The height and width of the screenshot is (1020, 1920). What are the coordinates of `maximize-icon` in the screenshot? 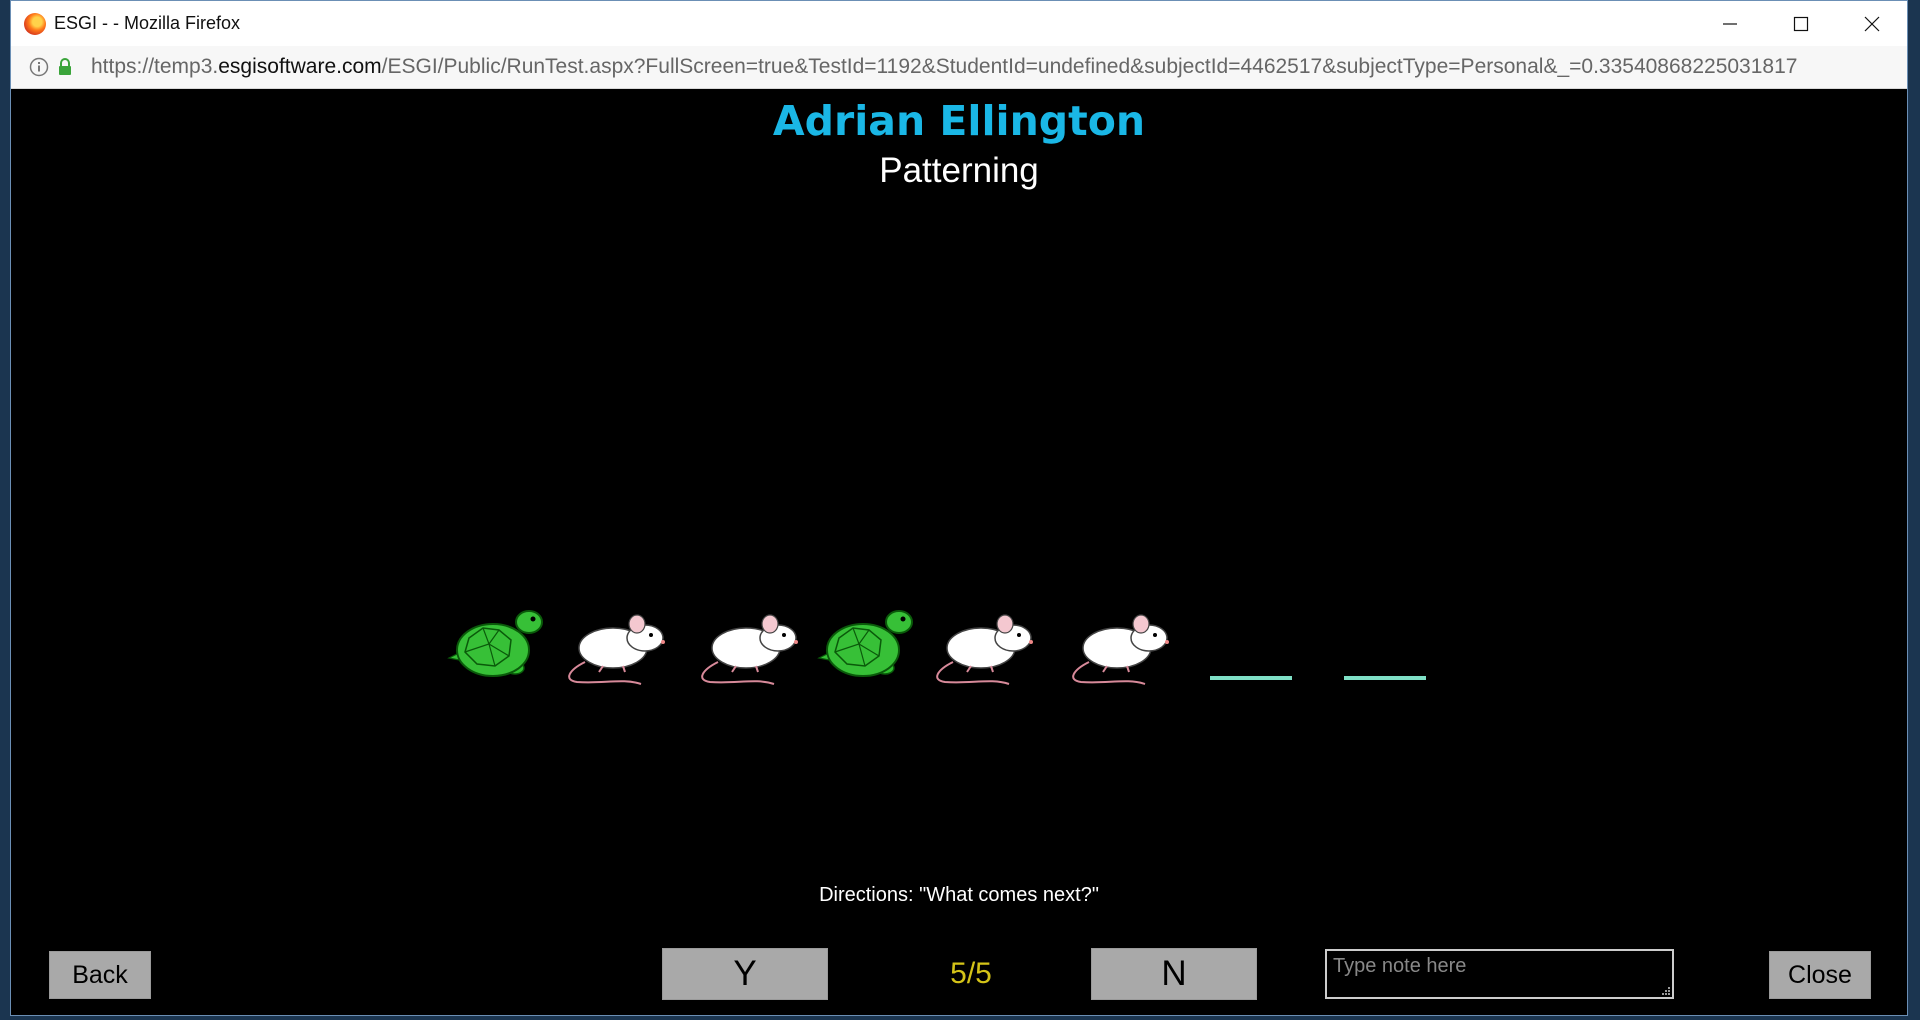 It's located at (1800, 23).